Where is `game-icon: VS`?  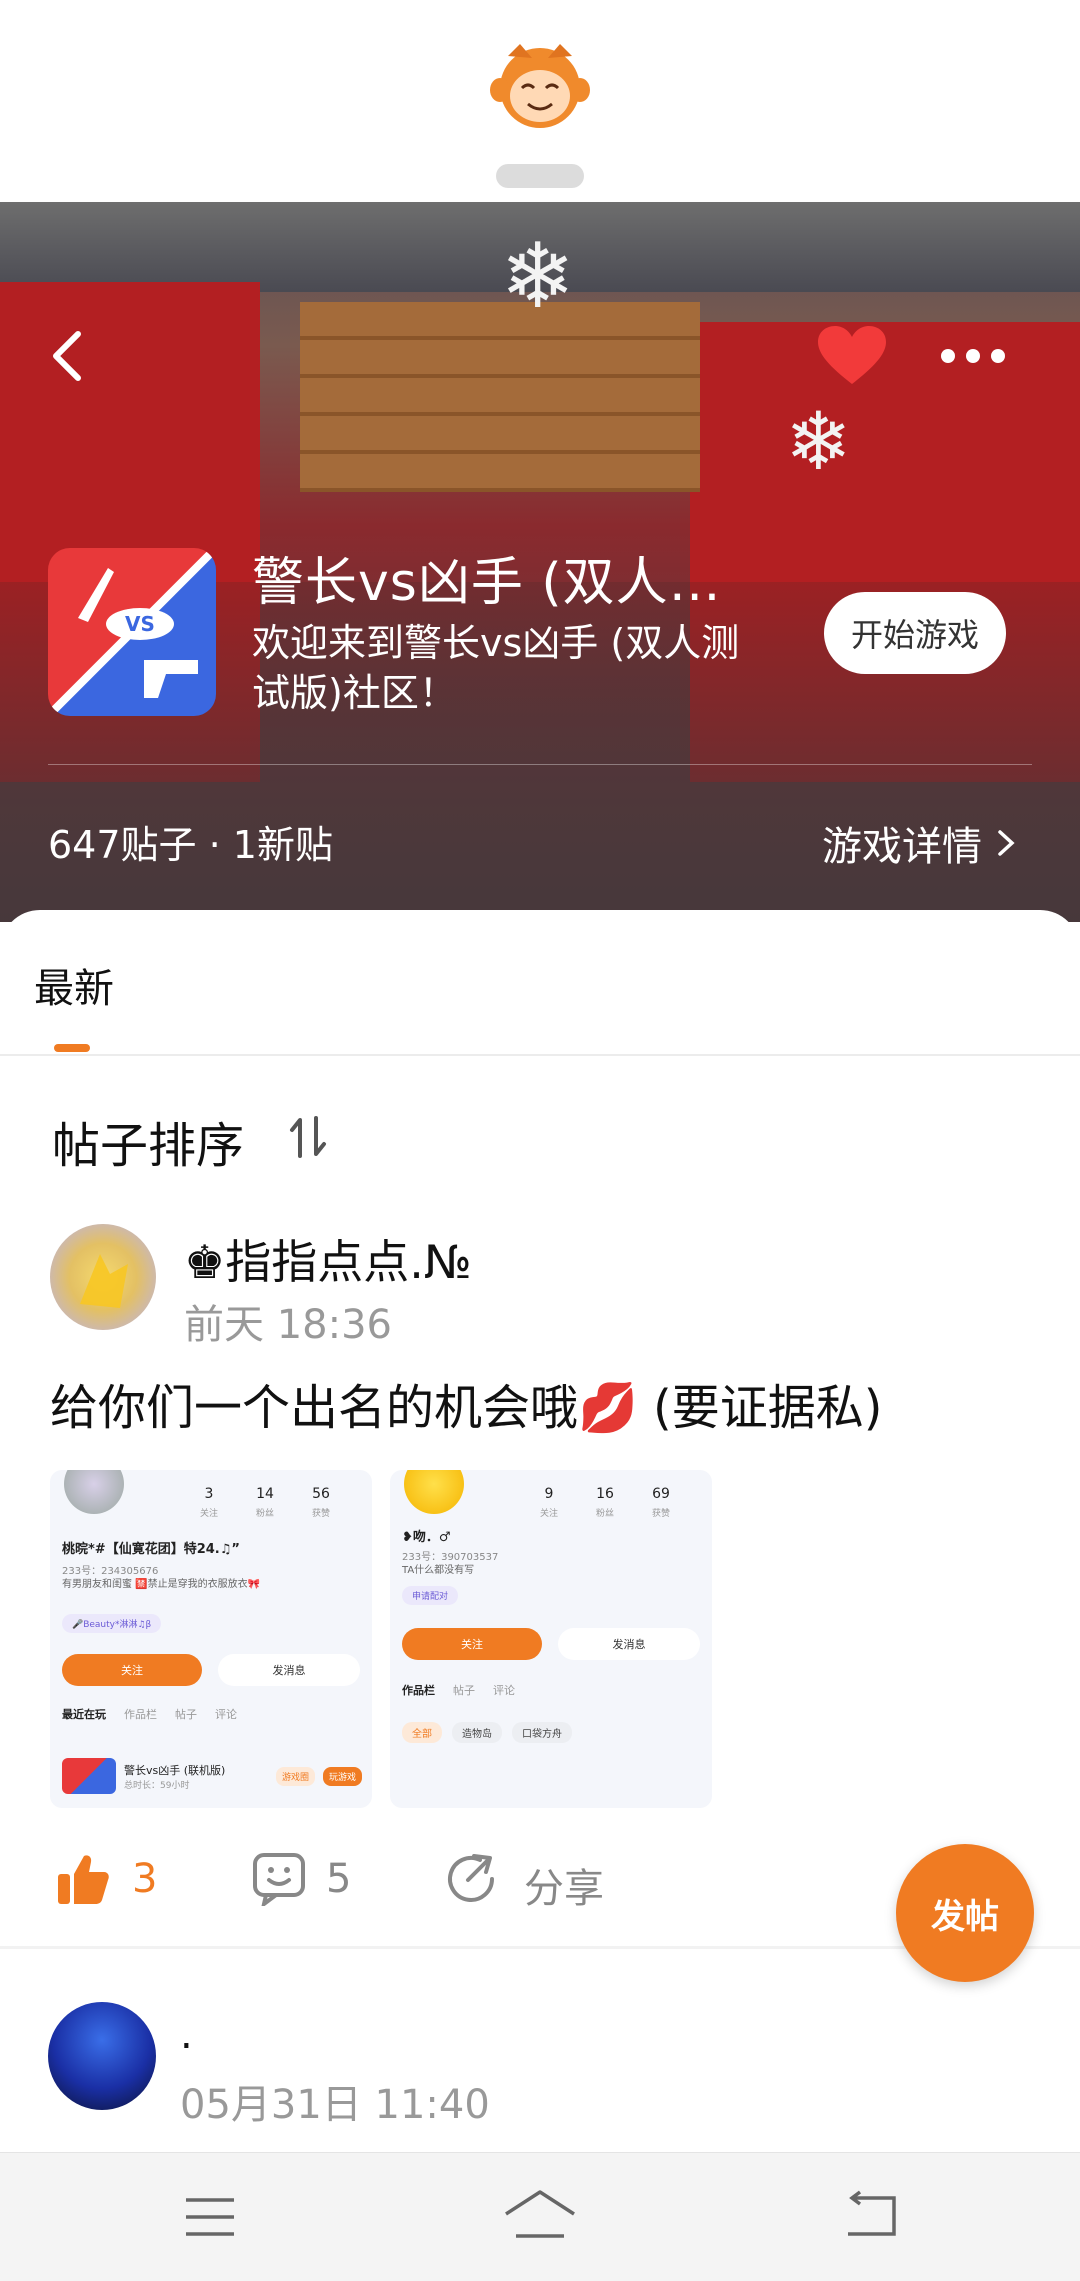
game-icon: VS is located at coordinates (132, 632).